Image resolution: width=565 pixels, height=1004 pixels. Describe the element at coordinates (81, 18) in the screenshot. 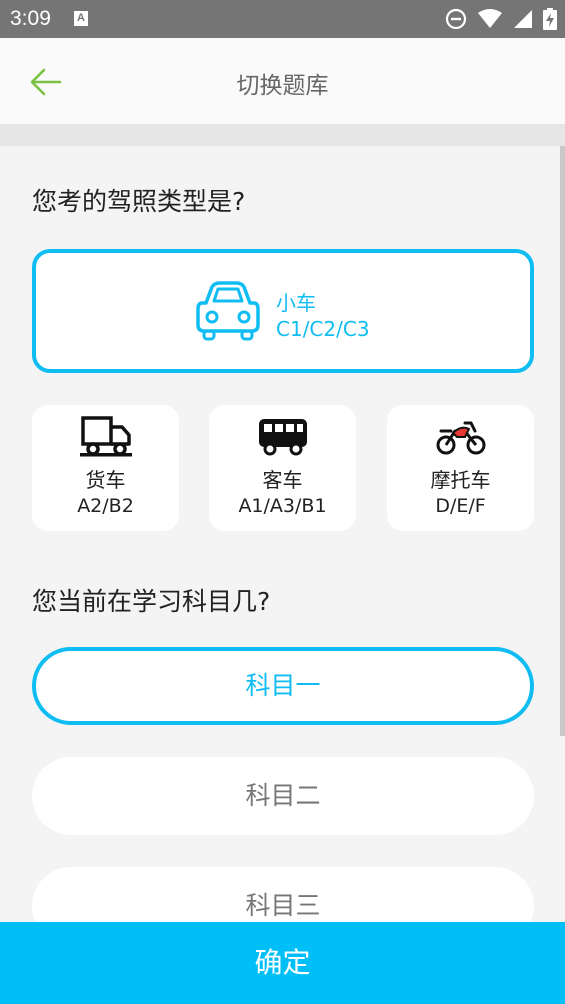

I see `notification-app-icon: A` at that location.